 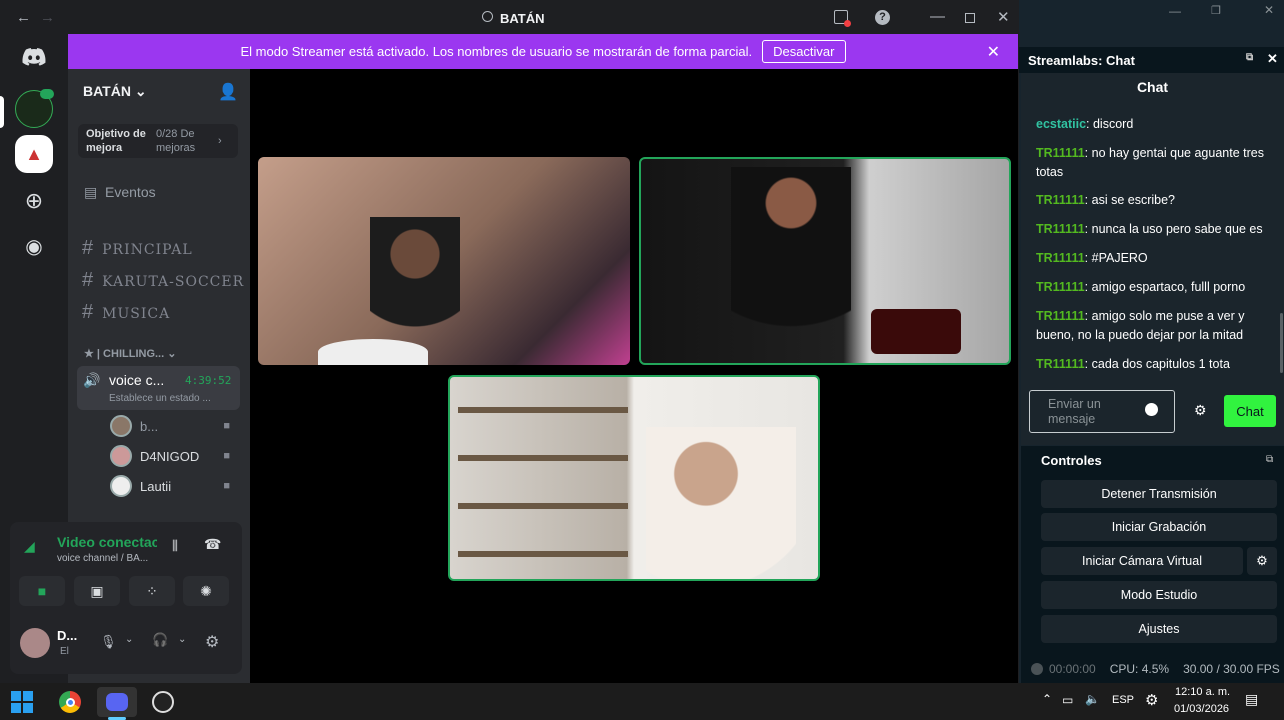 I want to click on close-window-icon: ✕, so click(x=1003, y=17).